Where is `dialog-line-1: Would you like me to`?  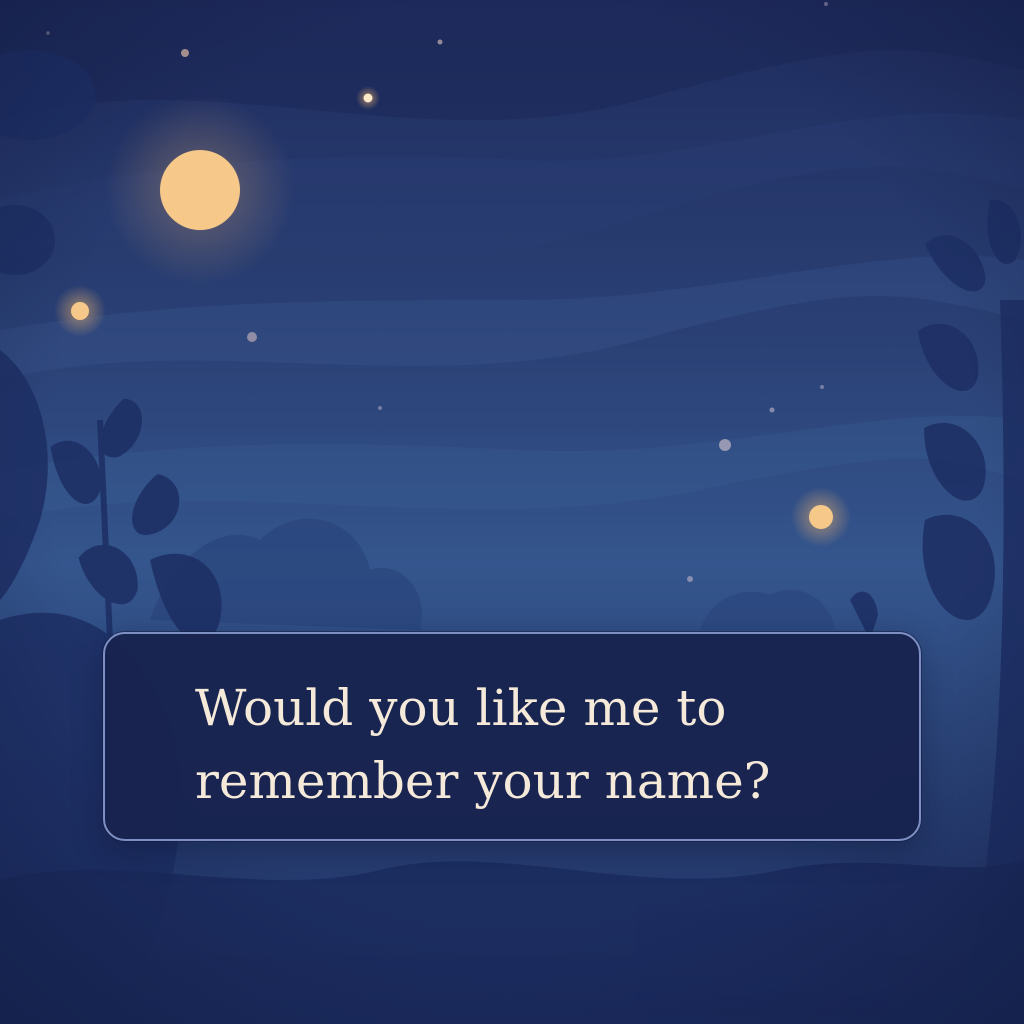 dialog-line-1: Would you like me to is located at coordinates (461, 708).